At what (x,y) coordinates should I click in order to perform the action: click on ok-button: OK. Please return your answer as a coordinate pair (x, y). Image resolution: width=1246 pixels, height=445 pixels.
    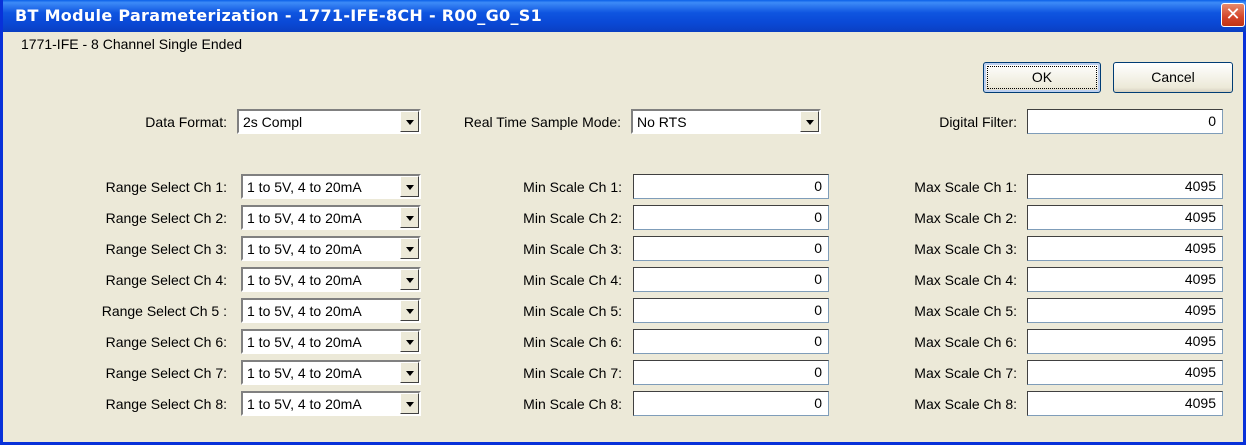
    Looking at the image, I should click on (1042, 77).